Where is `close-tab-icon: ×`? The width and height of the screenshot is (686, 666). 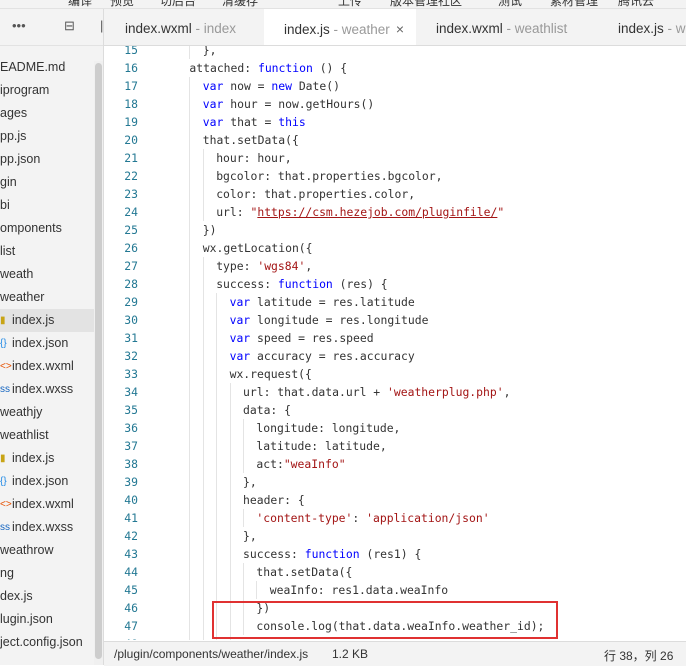
close-tab-icon: × is located at coordinates (400, 29).